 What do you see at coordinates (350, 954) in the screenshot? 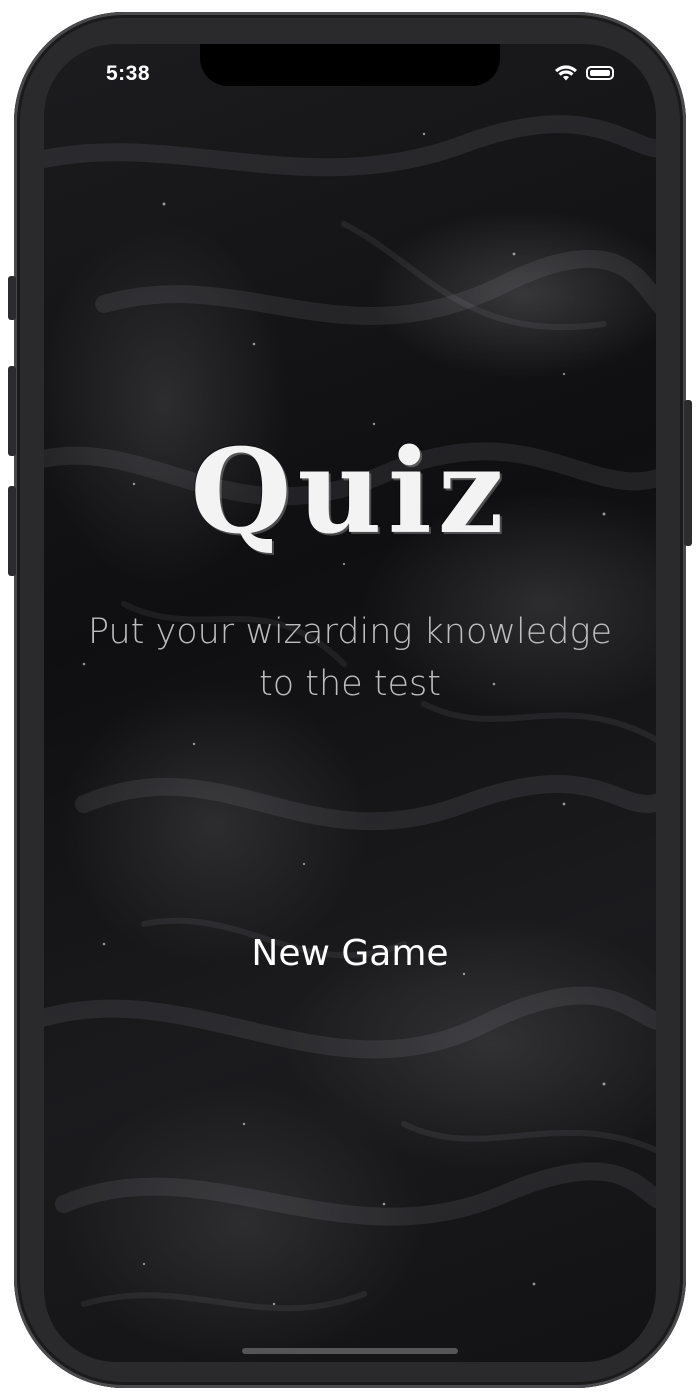
I see `new-game-button: New Game` at bounding box center [350, 954].